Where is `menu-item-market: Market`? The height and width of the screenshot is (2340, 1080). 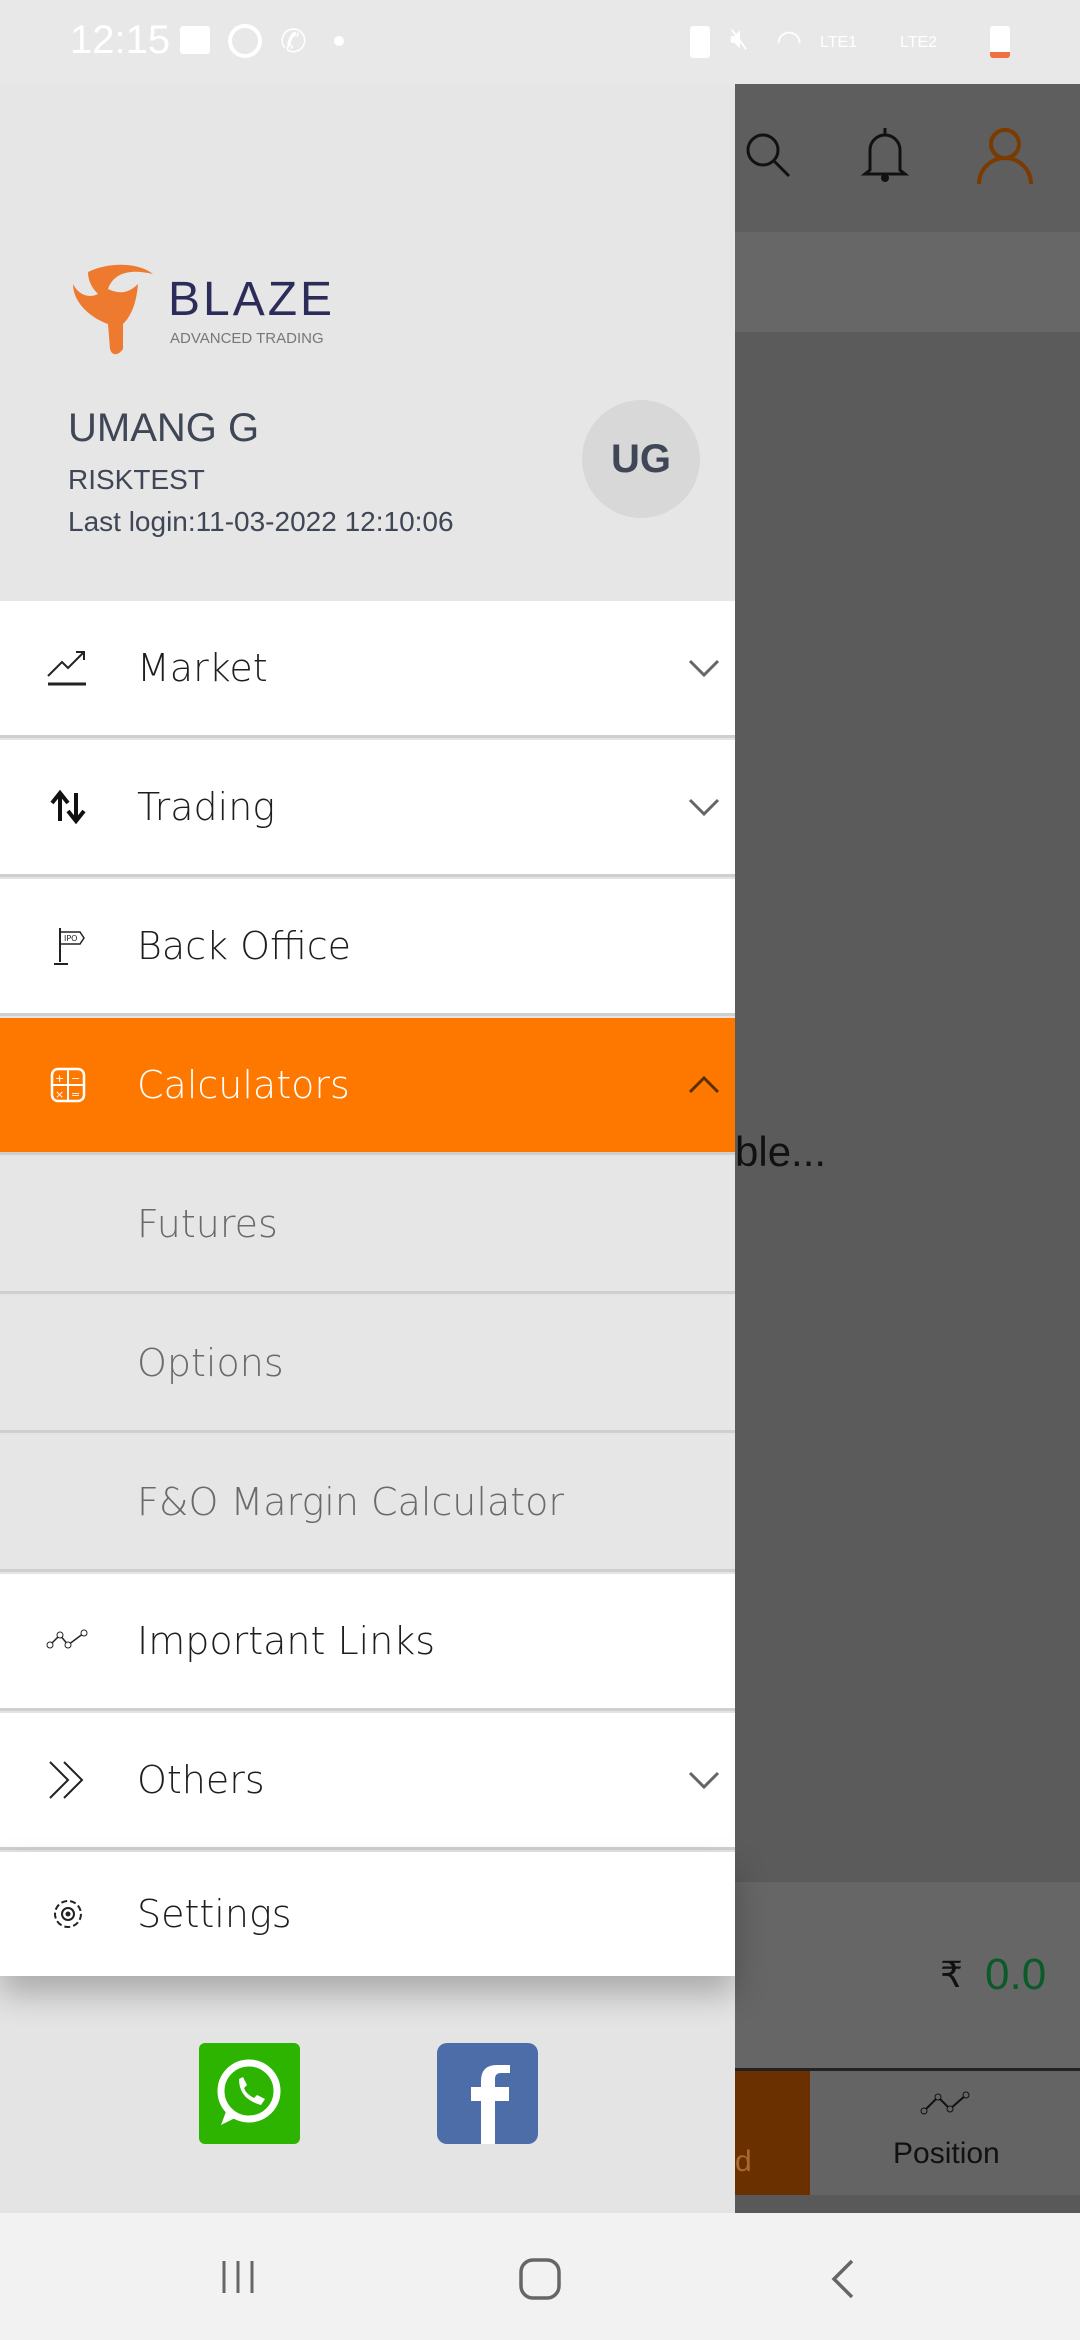 menu-item-market: Market is located at coordinates (367, 669).